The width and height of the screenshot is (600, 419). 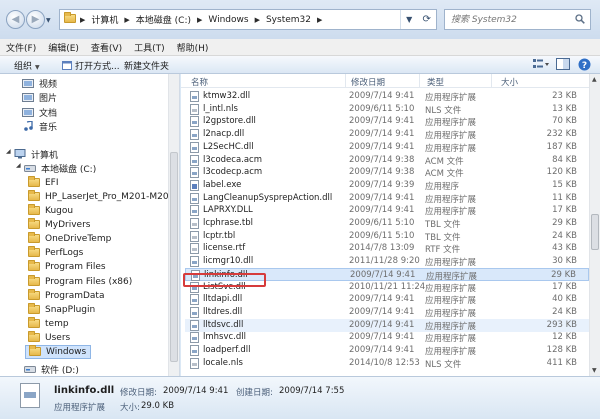 I want to click on file-type: ACM 文件, so click(x=444, y=174).